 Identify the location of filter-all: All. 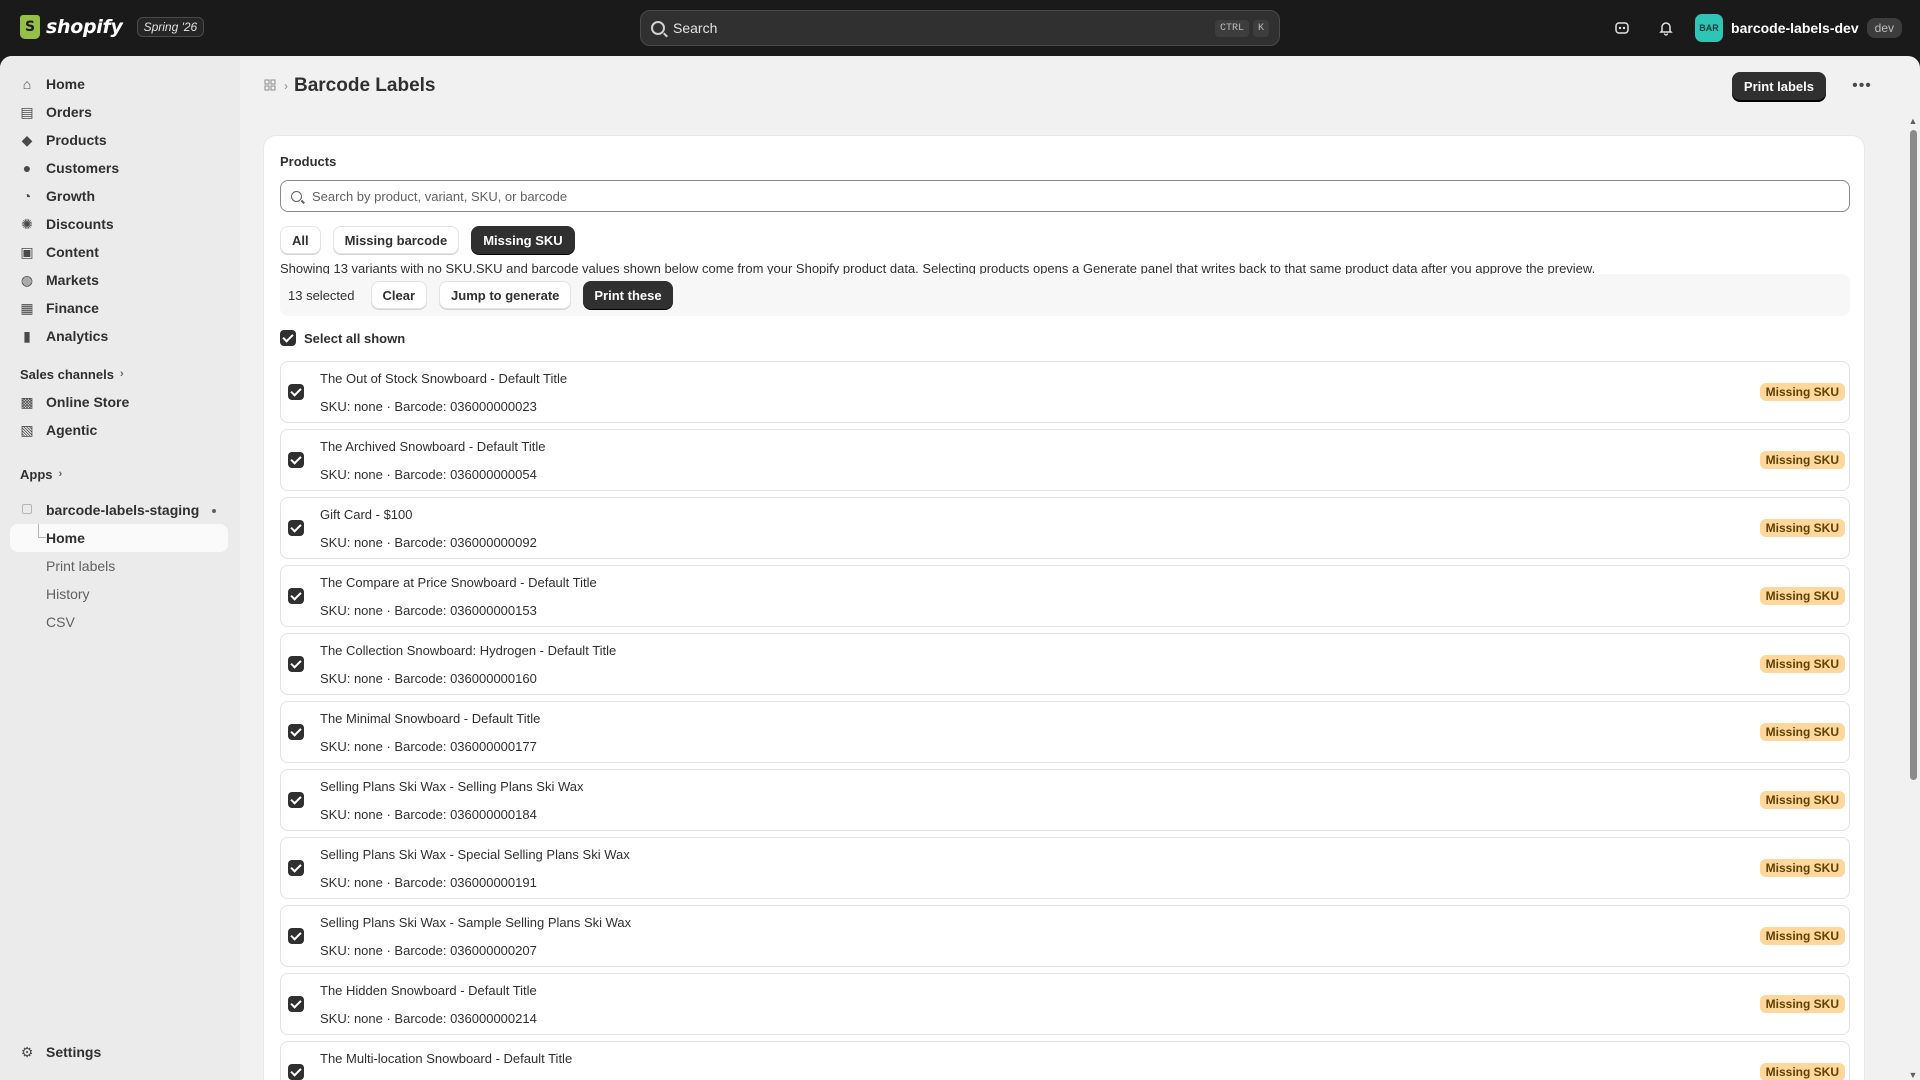
(300, 240).